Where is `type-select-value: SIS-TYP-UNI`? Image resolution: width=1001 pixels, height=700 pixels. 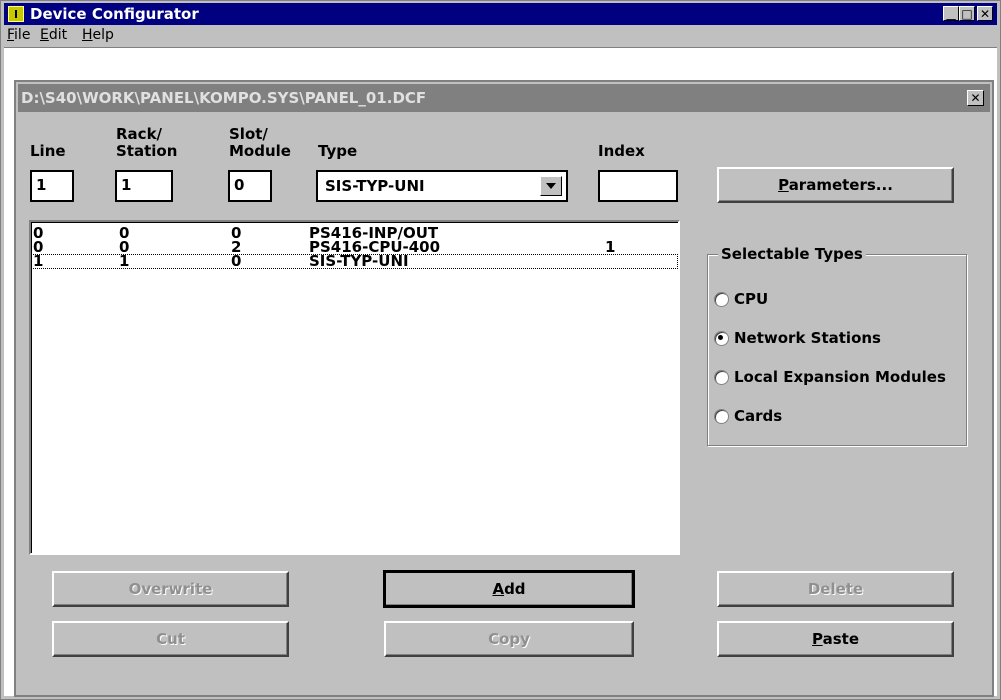
type-select-value: SIS-TYP-UNI is located at coordinates (375, 186).